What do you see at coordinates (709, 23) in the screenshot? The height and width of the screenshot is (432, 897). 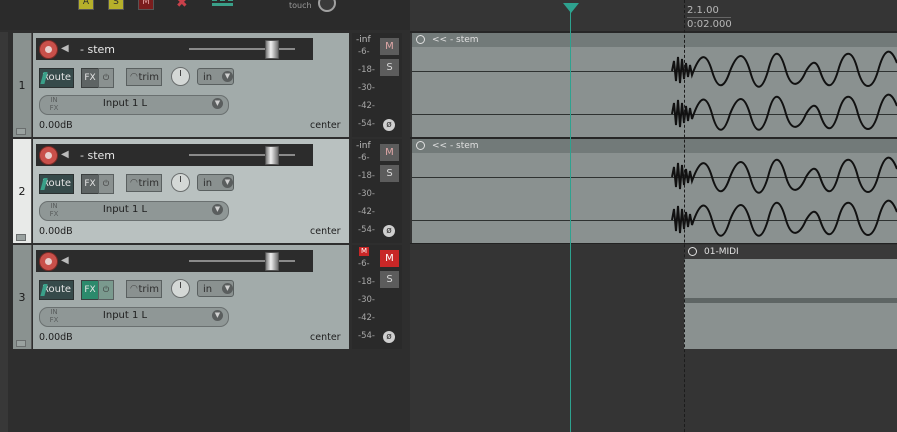 I see `ruler-time-label: 0:02.000` at bounding box center [709, 23].